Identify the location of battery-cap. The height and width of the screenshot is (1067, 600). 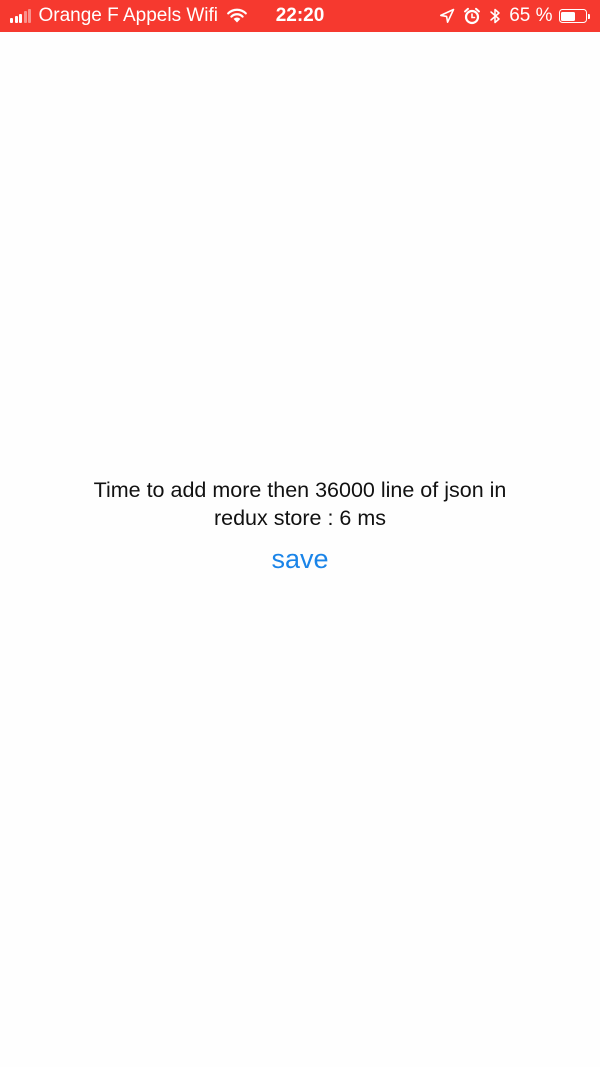
(589, 16).